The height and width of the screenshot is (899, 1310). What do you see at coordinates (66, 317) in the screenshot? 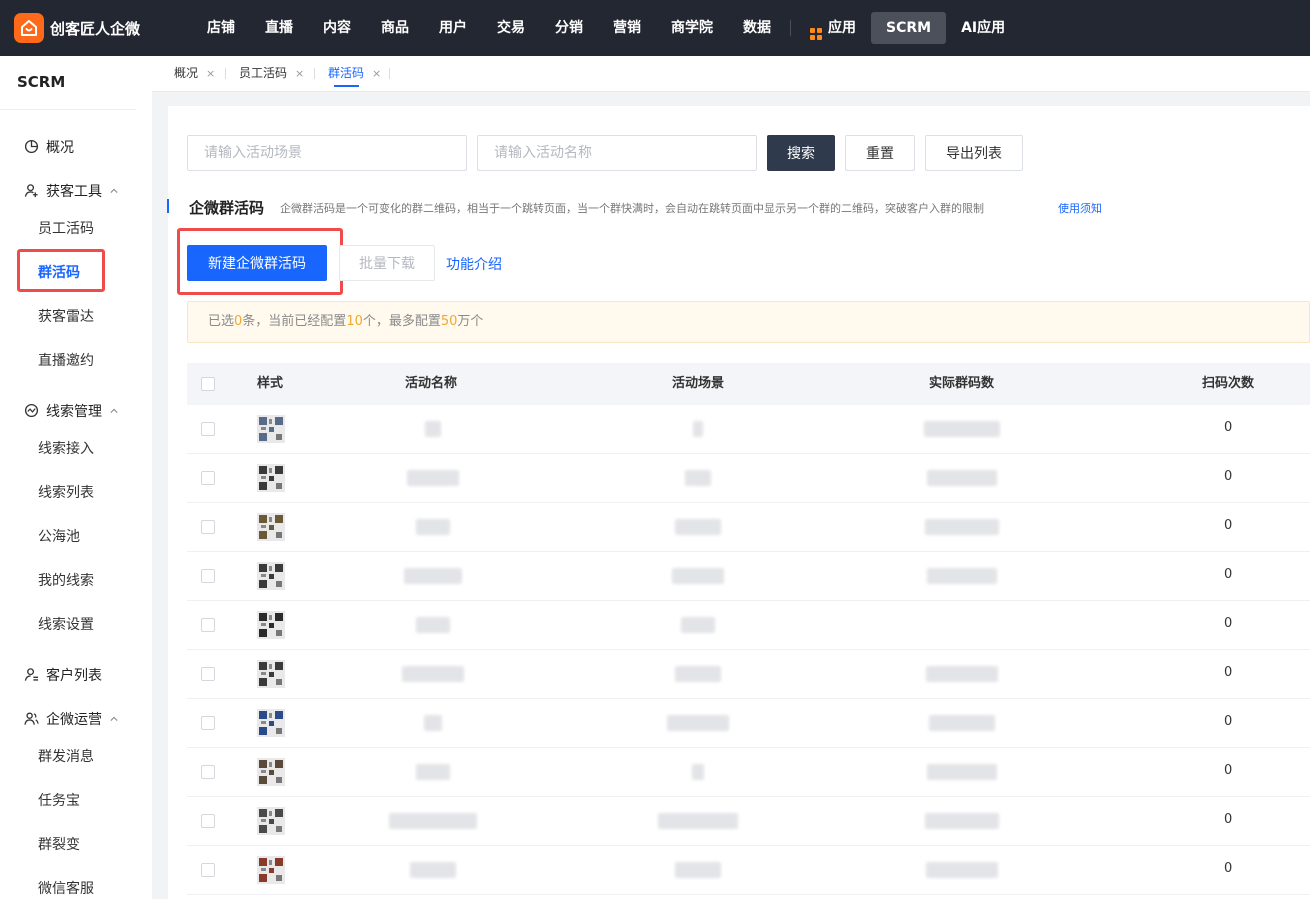
I see `sidebar-item-radar: 获客雷达` at bounding box center [66, 317].